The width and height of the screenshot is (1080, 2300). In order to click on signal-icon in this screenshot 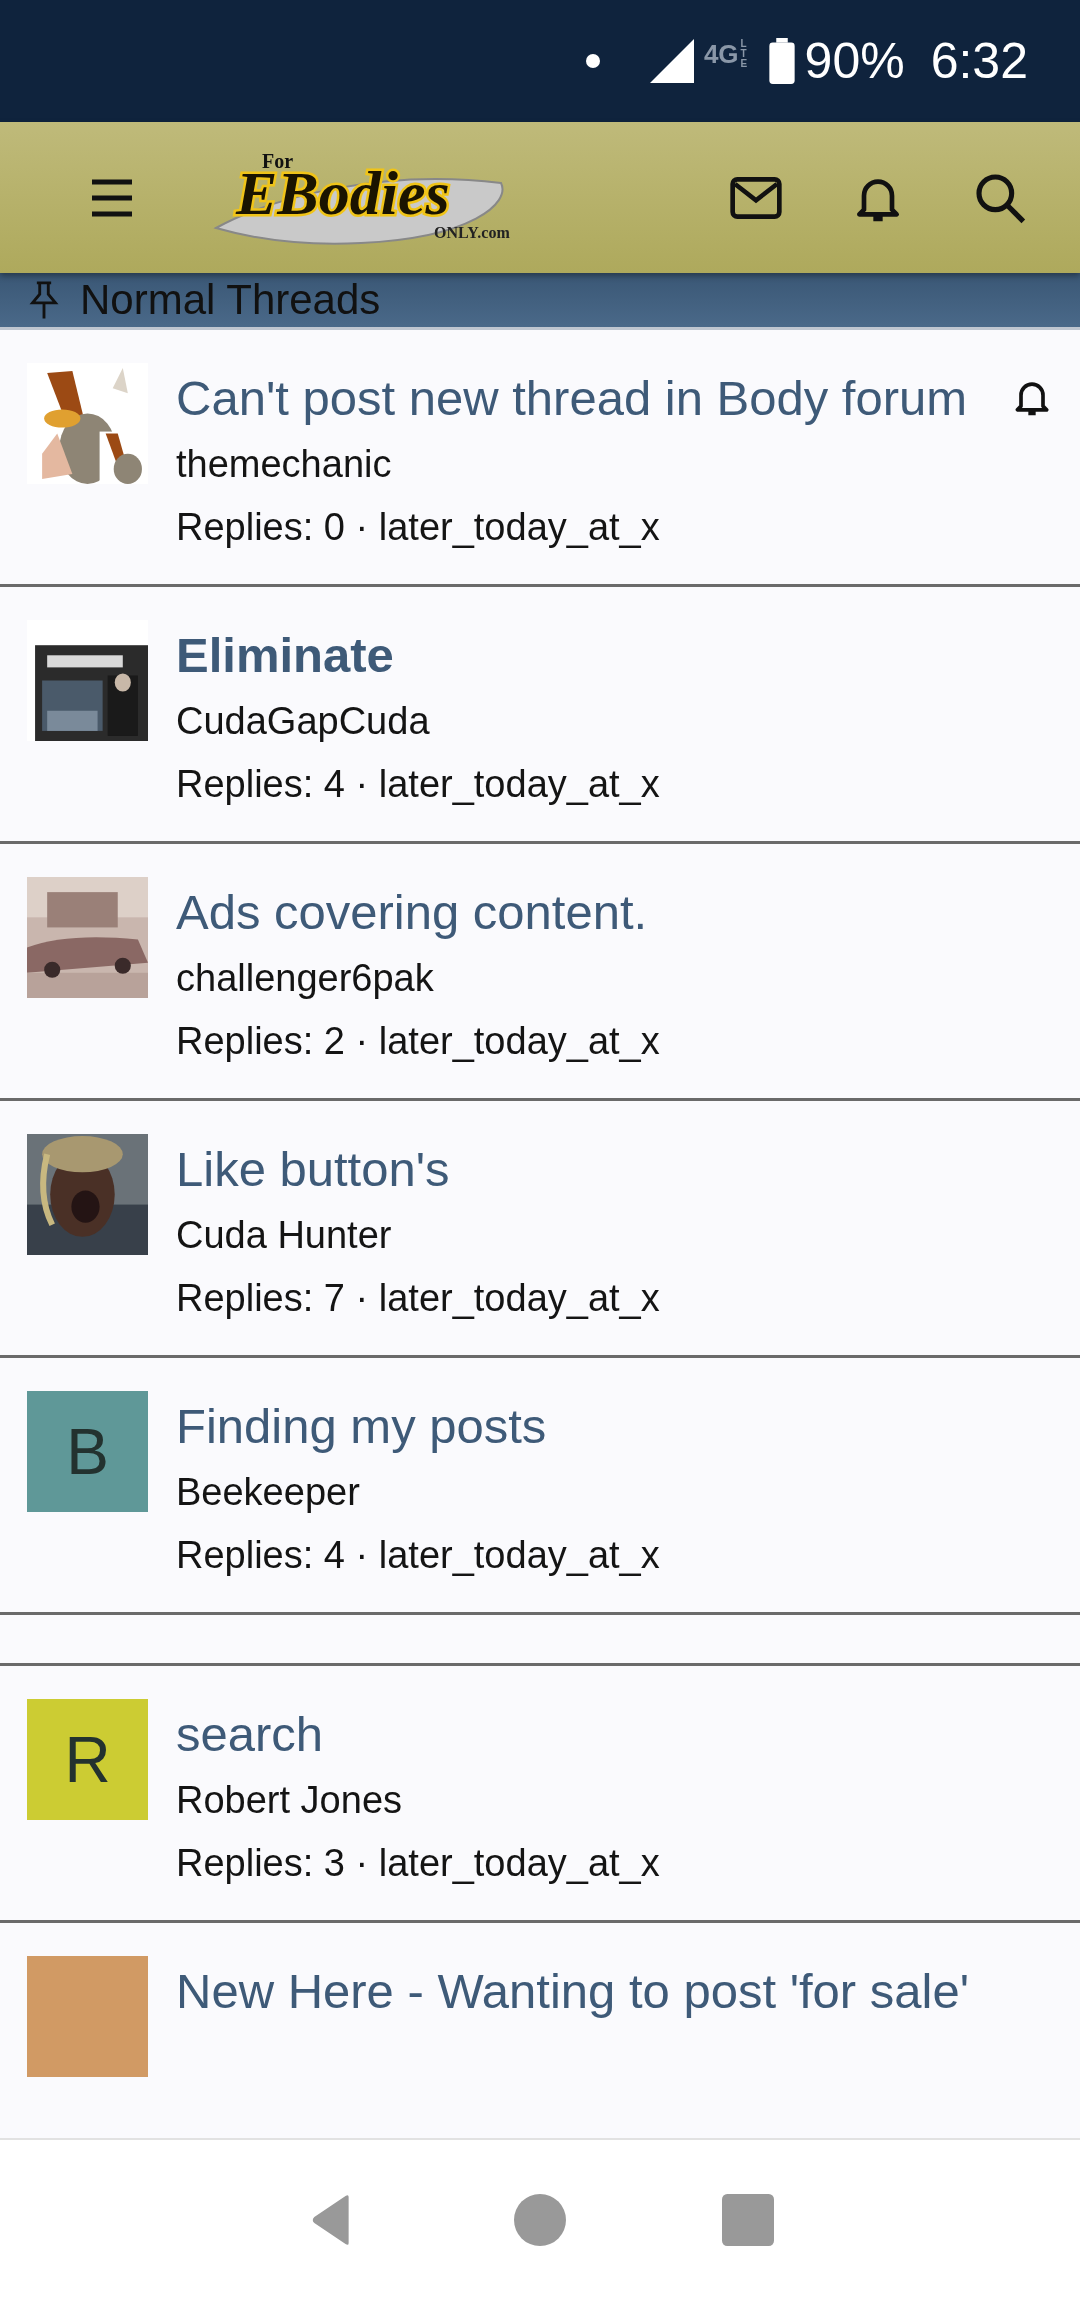, I will do `click(671, 61)`.